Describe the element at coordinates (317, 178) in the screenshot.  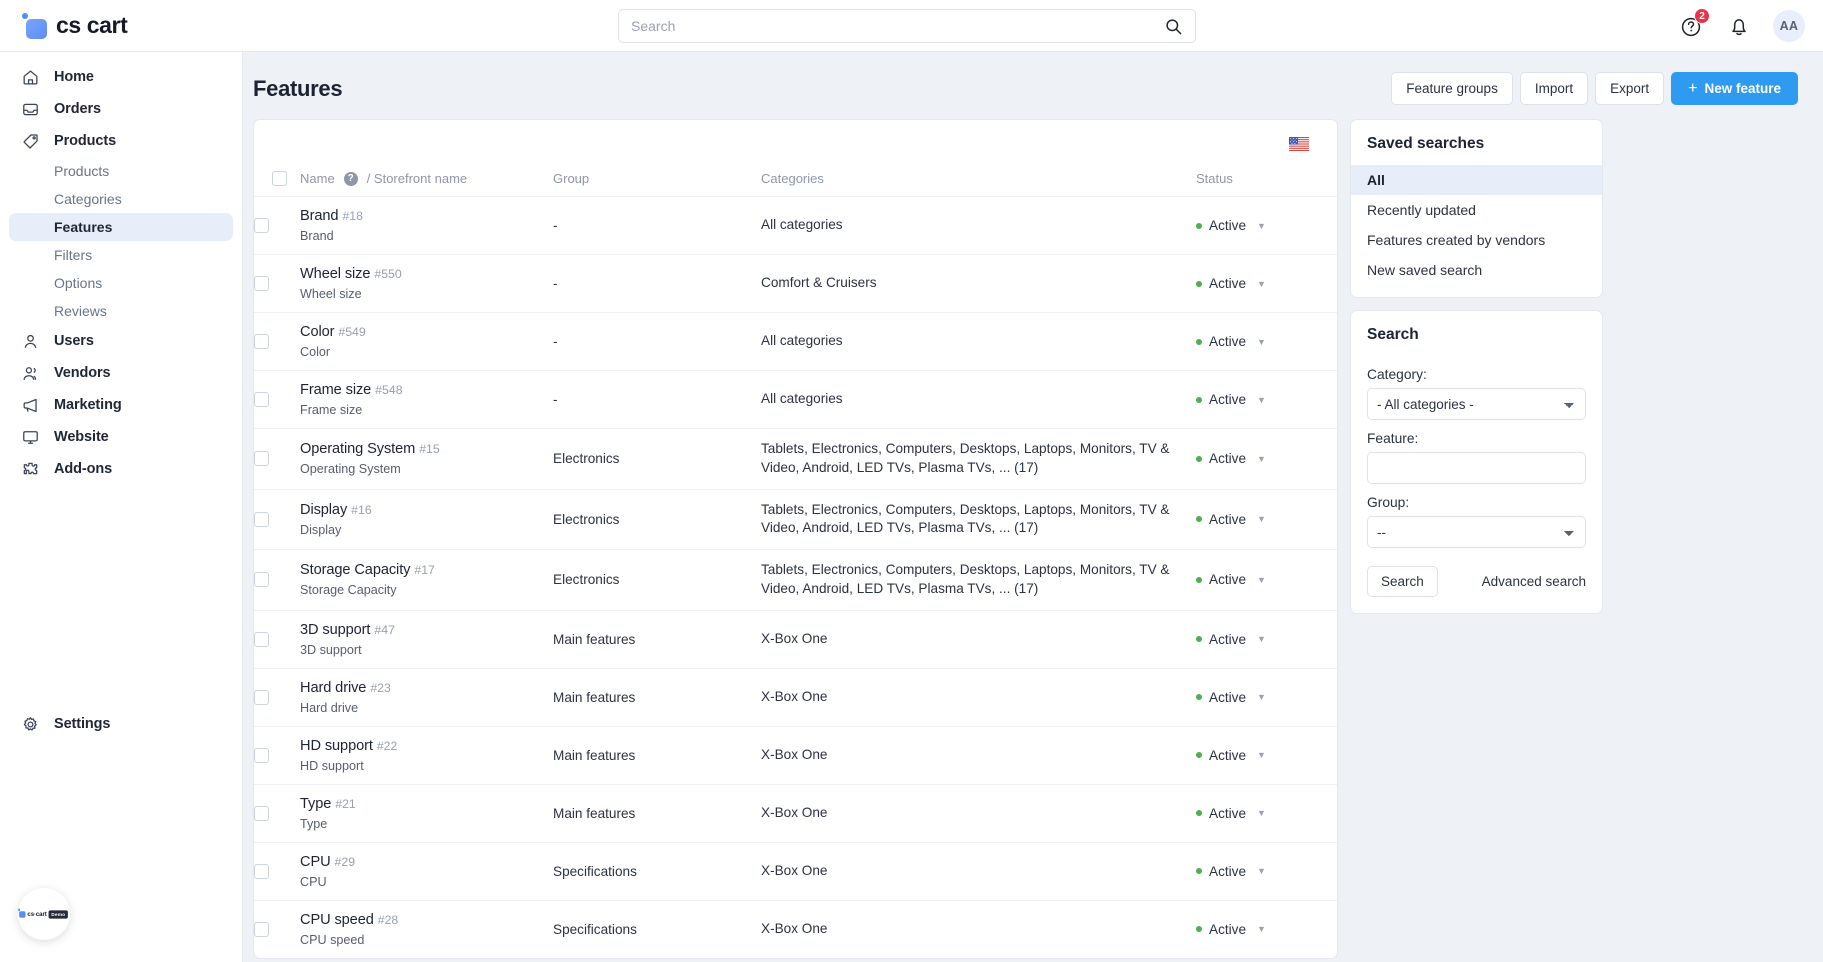
I see `th-name-label: Name` at that location.